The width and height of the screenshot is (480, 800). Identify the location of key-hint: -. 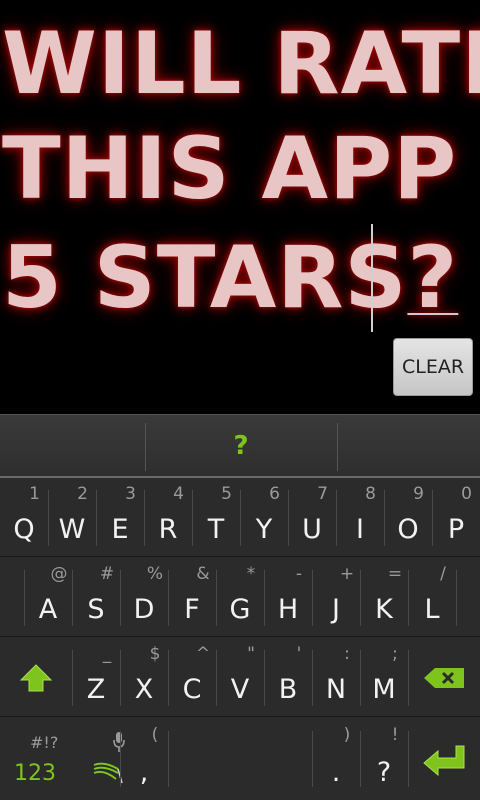
(299, 574).